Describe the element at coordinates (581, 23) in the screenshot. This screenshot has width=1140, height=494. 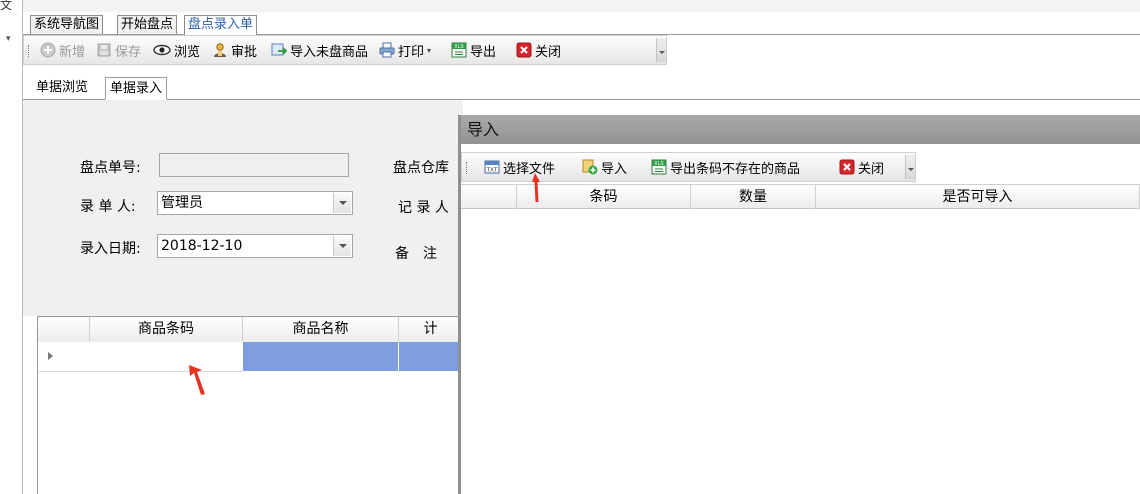
I see `document-tab-bar: 系统导航图 开始盘点 盘点录入单` at that location.